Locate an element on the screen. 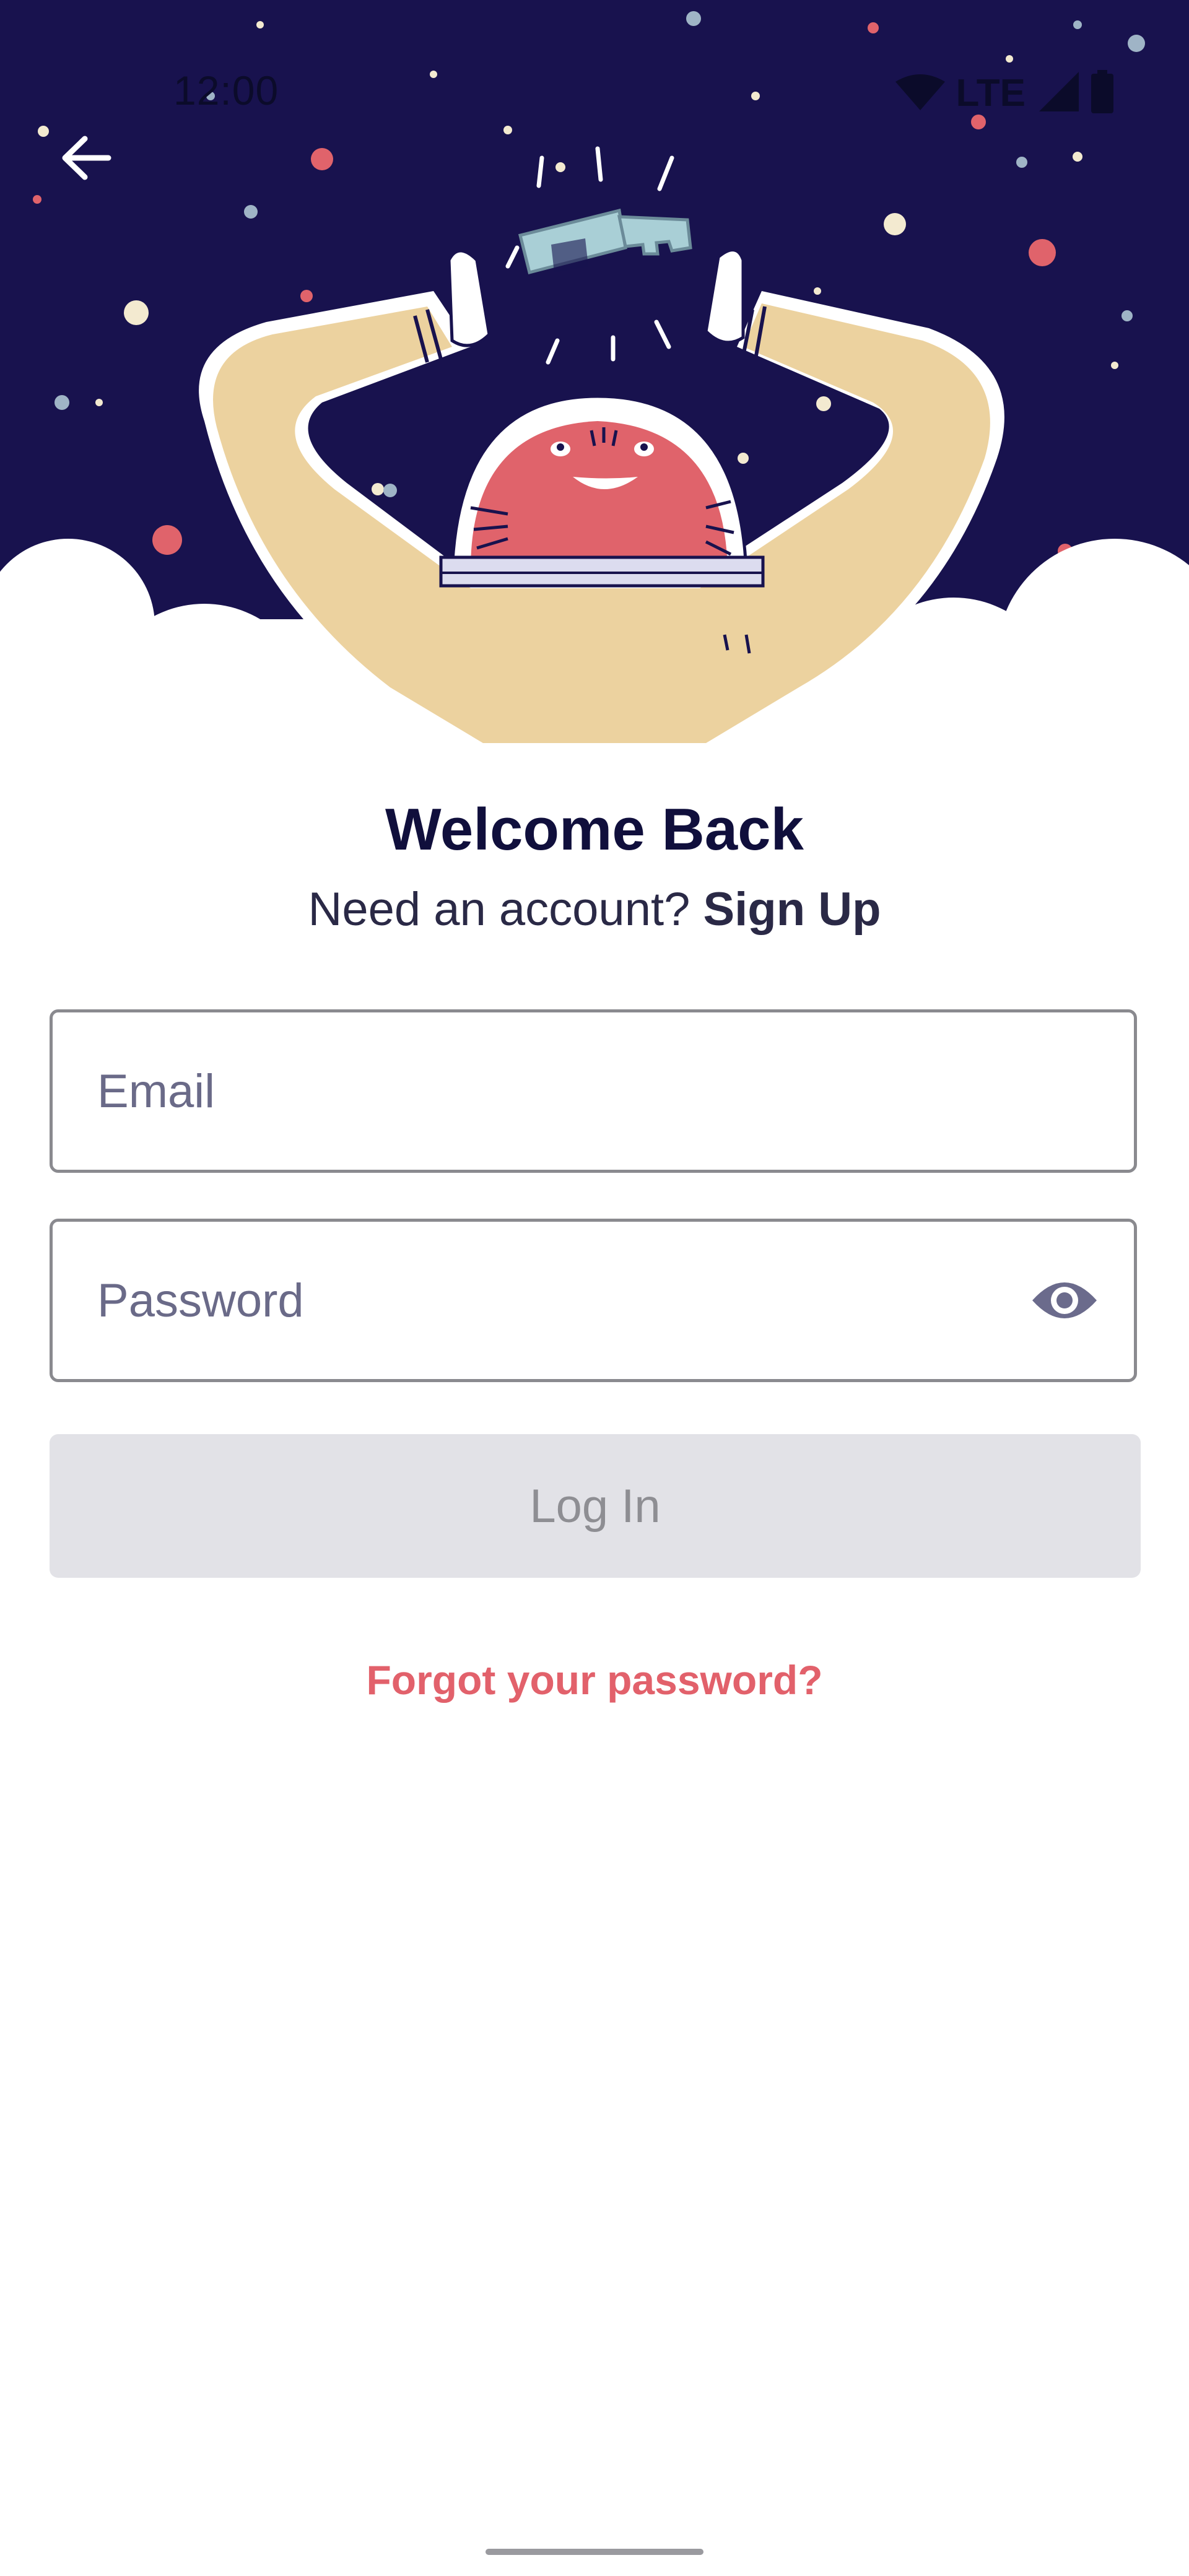  signup-prompt: Need an account? is located at coordinates (499, 909).